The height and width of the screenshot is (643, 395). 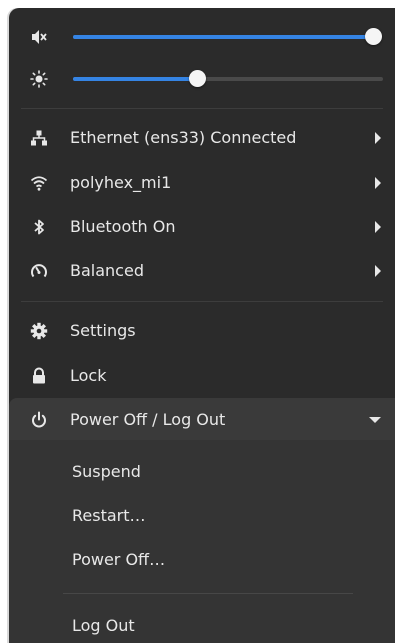 What do you see at coordinates (39, 183) in the screenshot?
I see `wifi-icon` at bounding box center [39, 183].